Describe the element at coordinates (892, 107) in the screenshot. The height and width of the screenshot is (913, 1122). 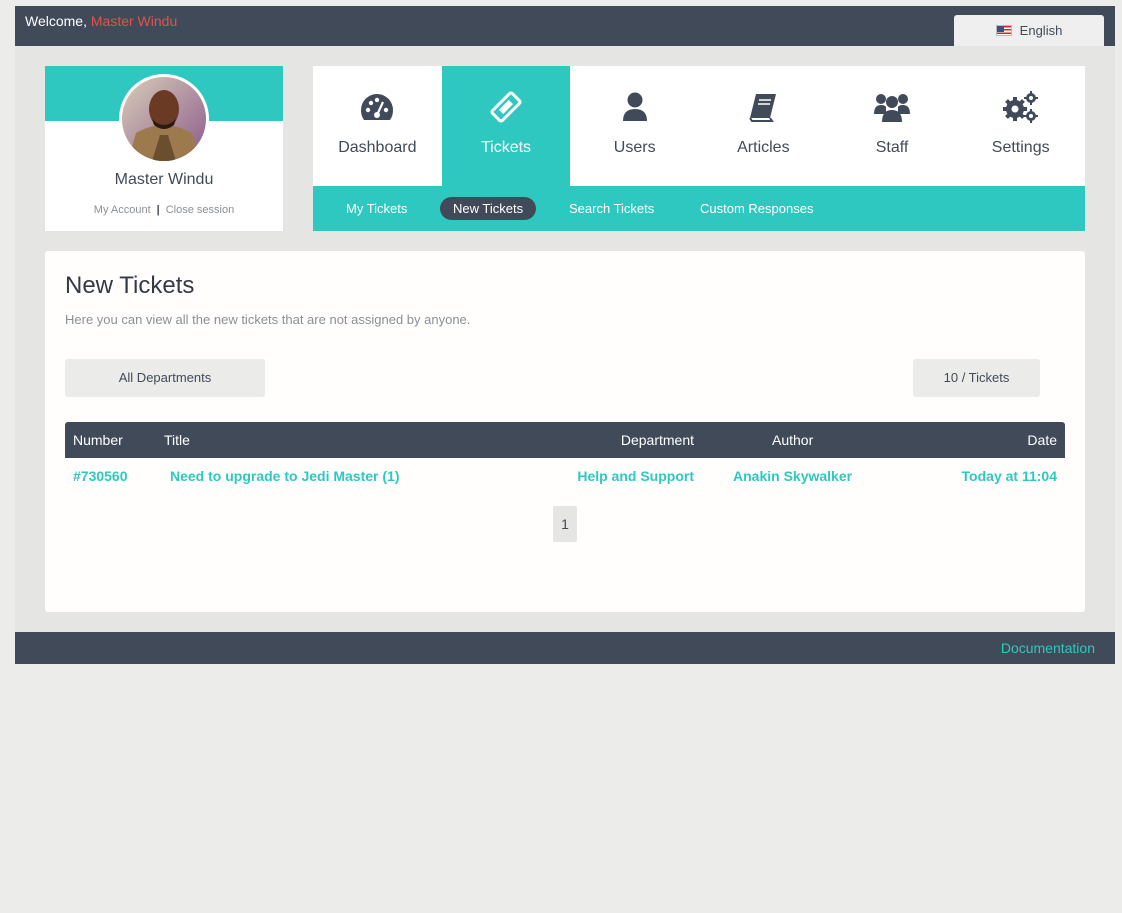
I see `group-icon` at that location.